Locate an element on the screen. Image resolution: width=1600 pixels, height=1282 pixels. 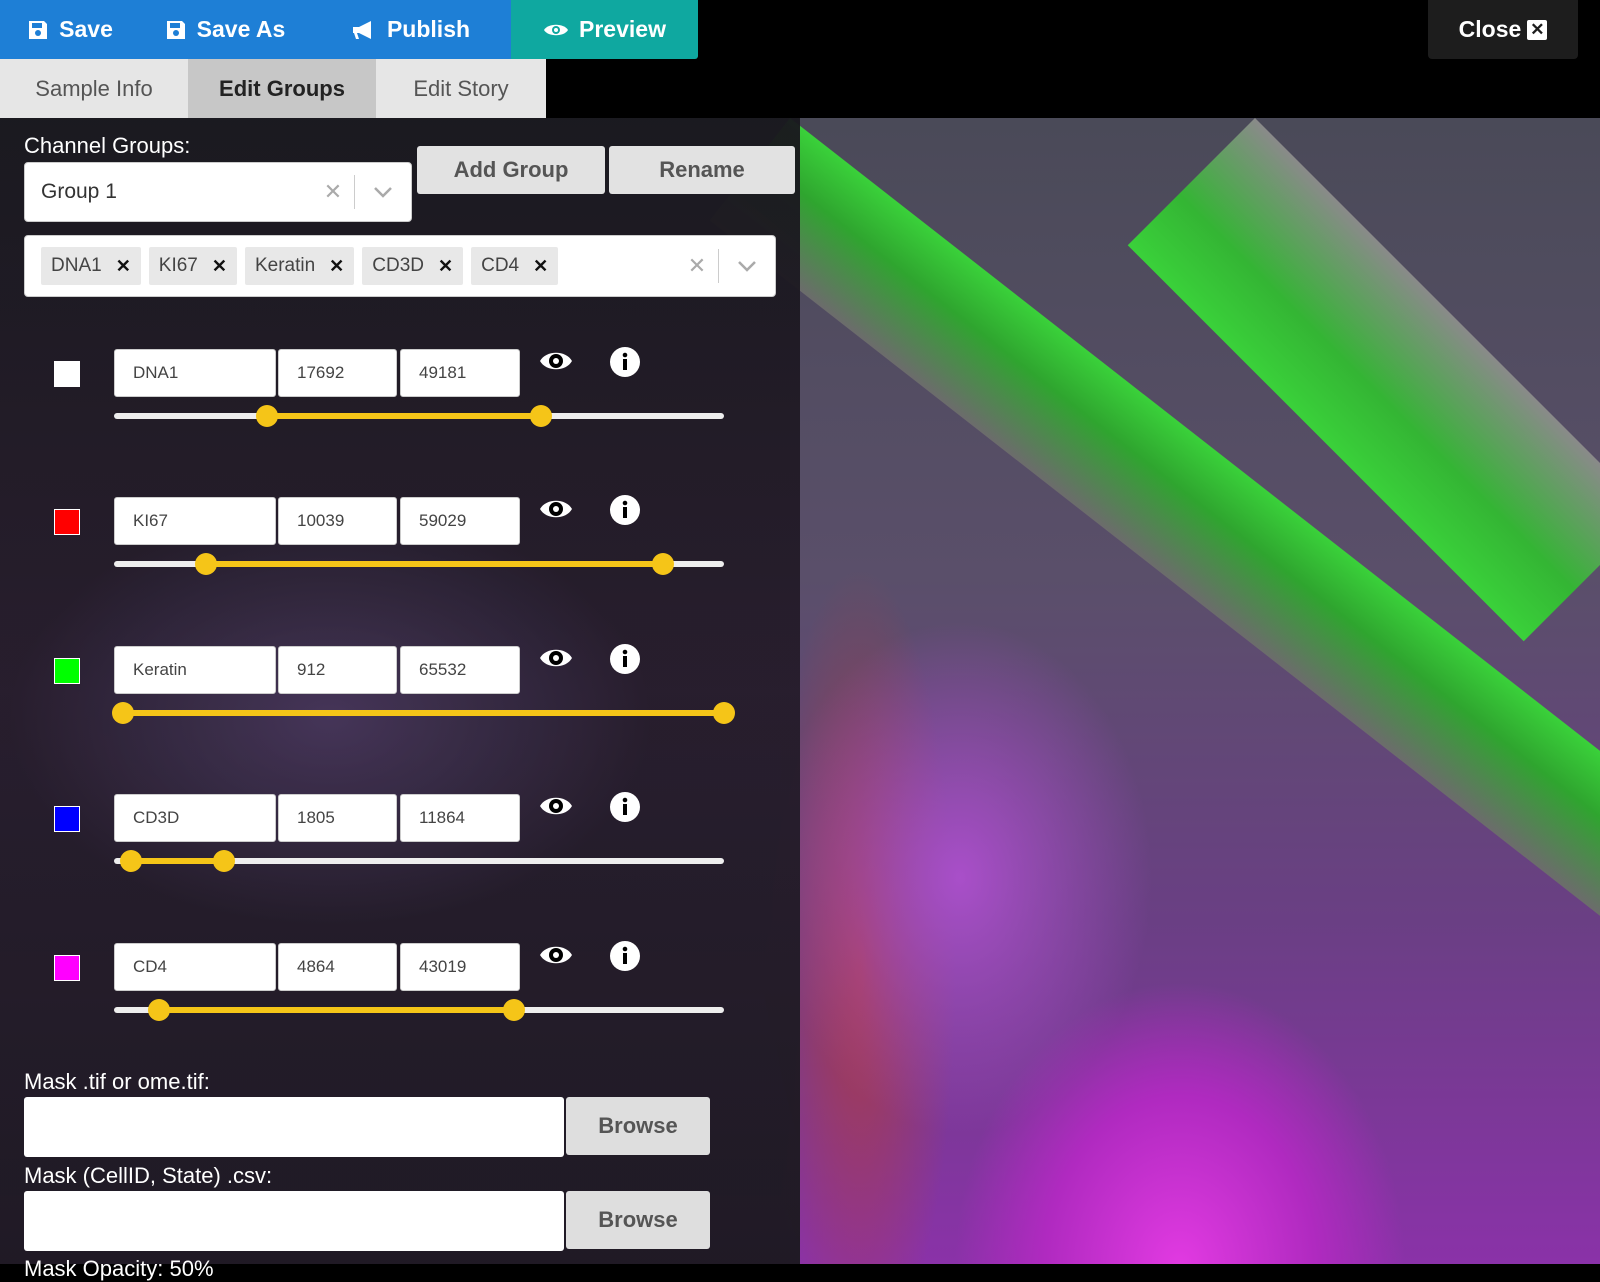
add-group-button: Add Group is located at coordinates (511, 170).